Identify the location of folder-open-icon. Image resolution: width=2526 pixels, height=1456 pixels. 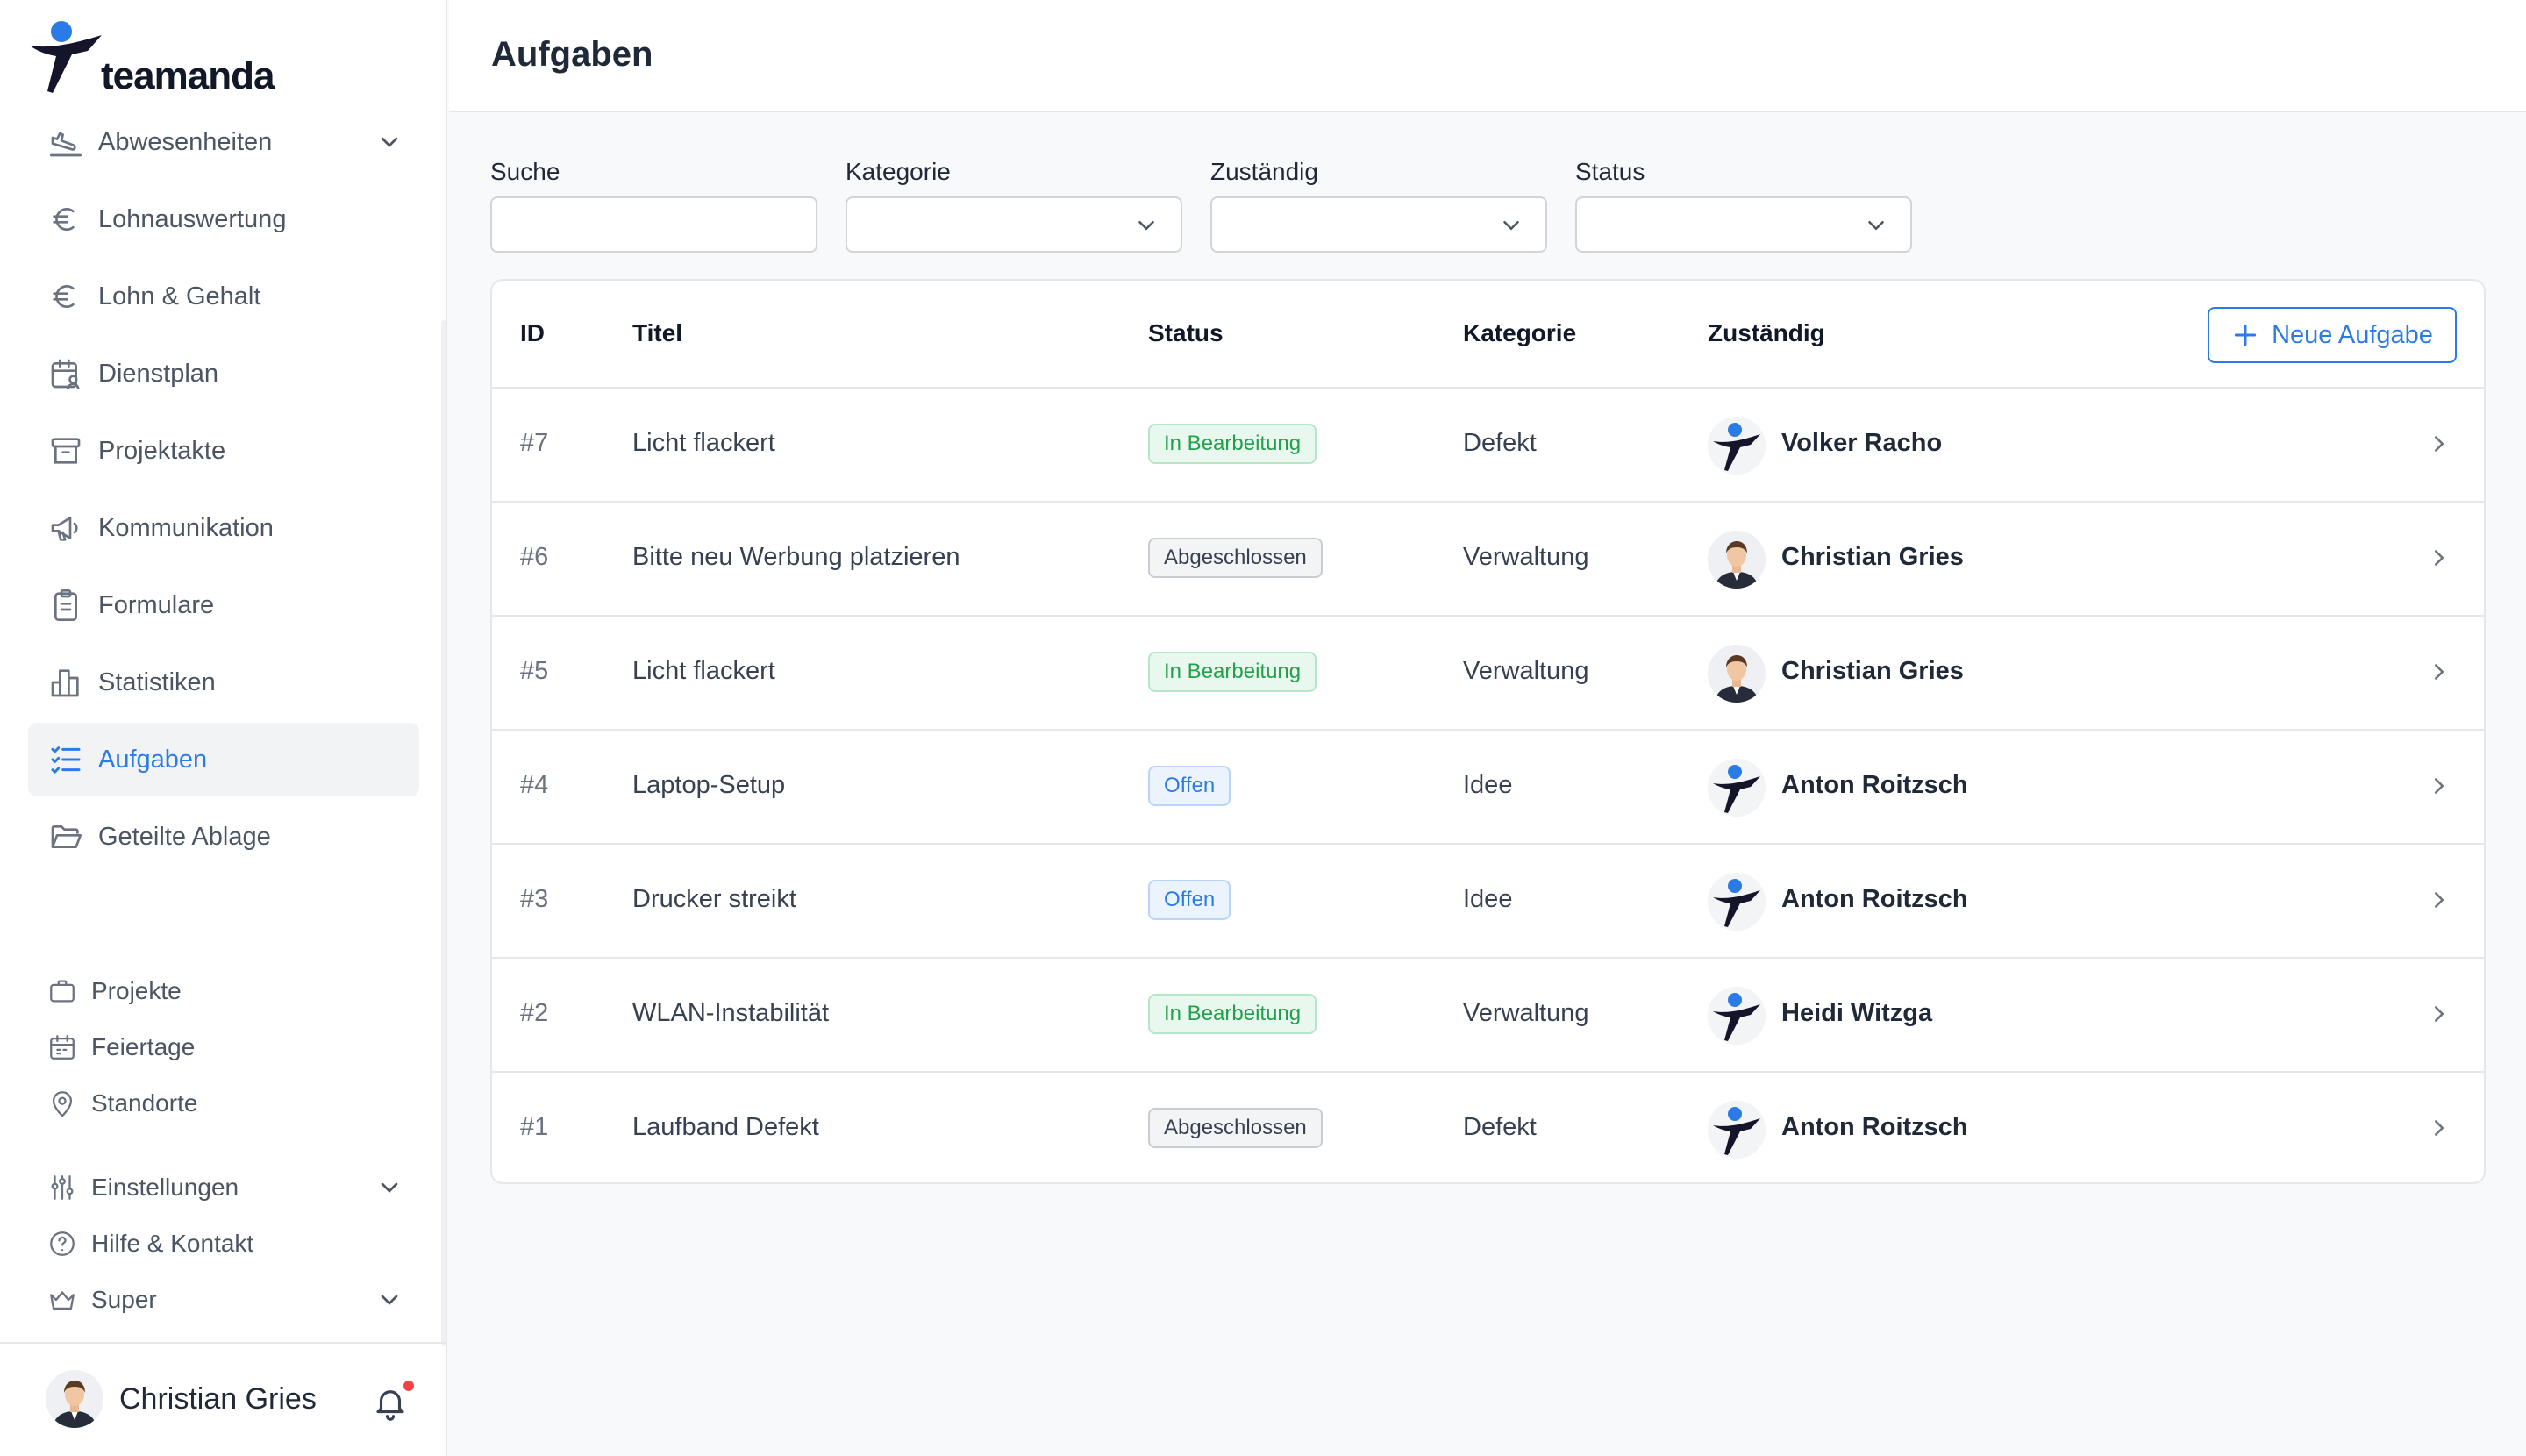
(65, 836).